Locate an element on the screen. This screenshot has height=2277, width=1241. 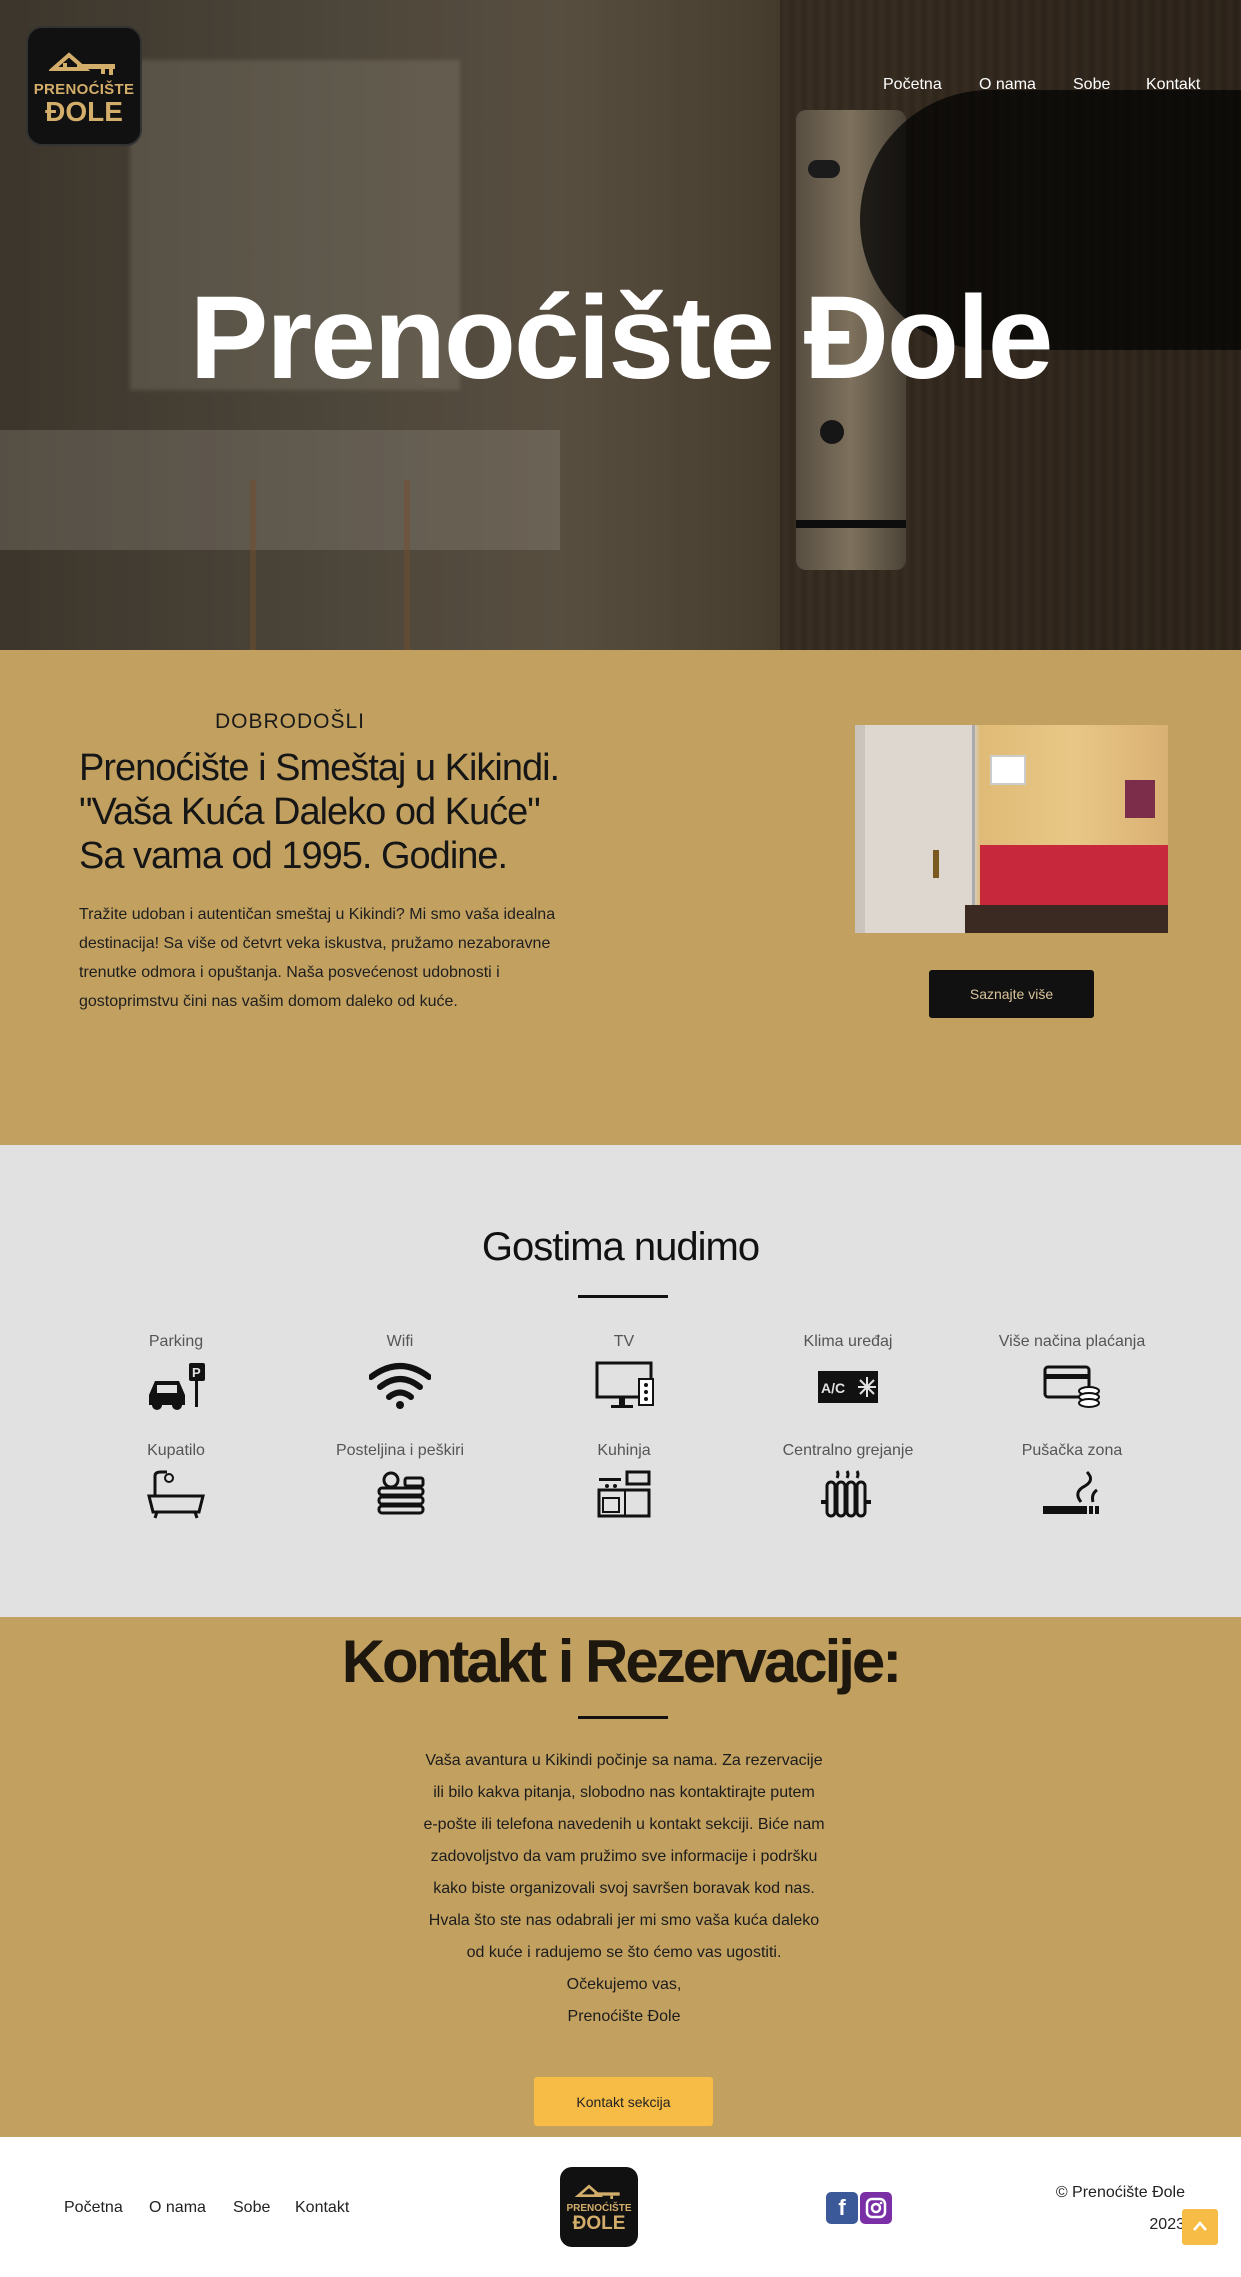
towels-icon is located at coordinates (401, 1493).